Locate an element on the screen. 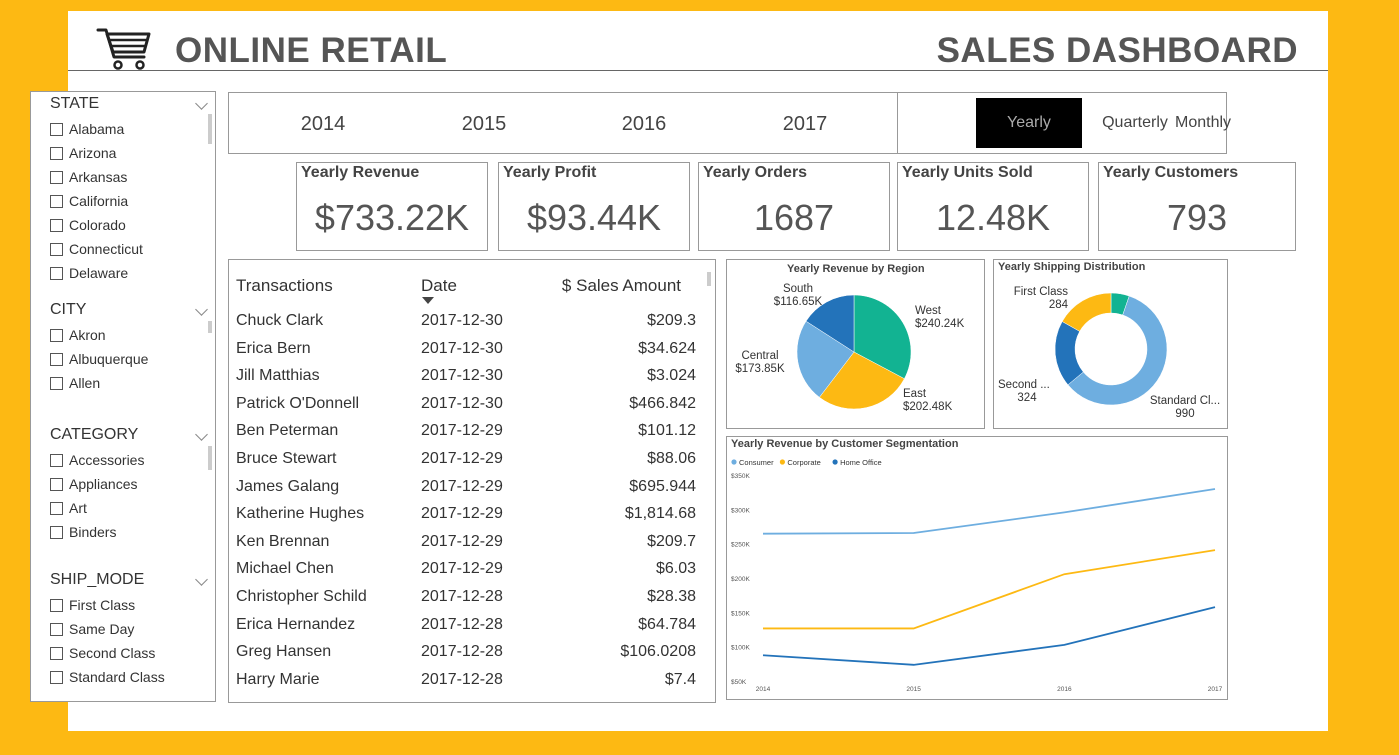  state-option: Connecticut is located at coordinates (131, 249).